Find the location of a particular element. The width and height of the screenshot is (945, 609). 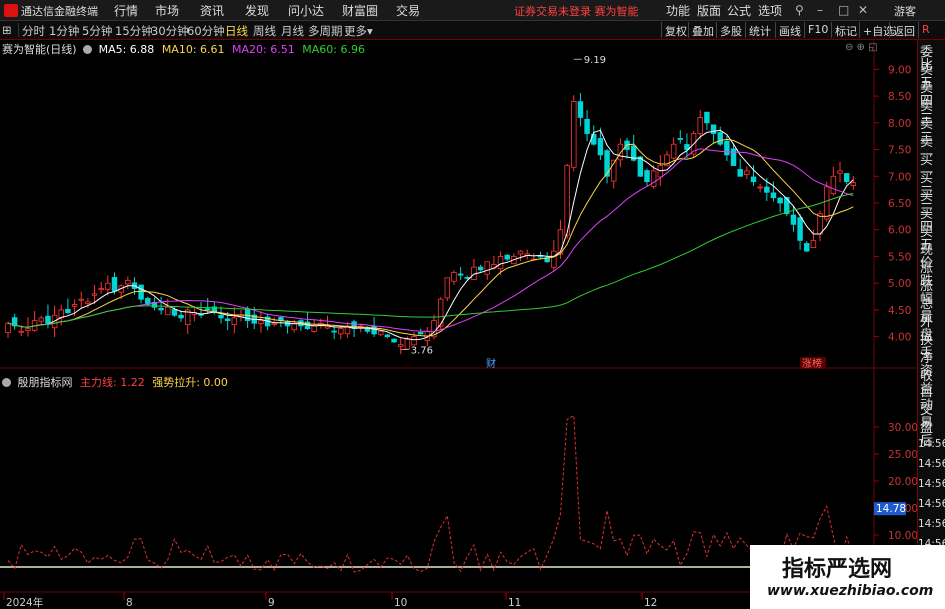

menu-market: 市场 is located at coordinates (167, 10).